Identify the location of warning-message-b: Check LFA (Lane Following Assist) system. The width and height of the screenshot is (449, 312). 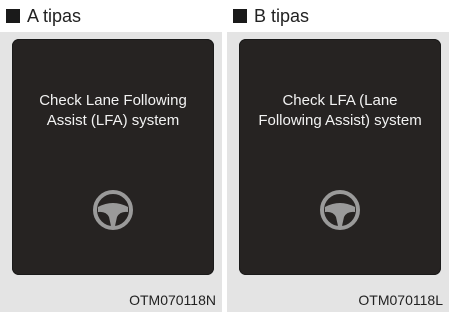
(340, 110).